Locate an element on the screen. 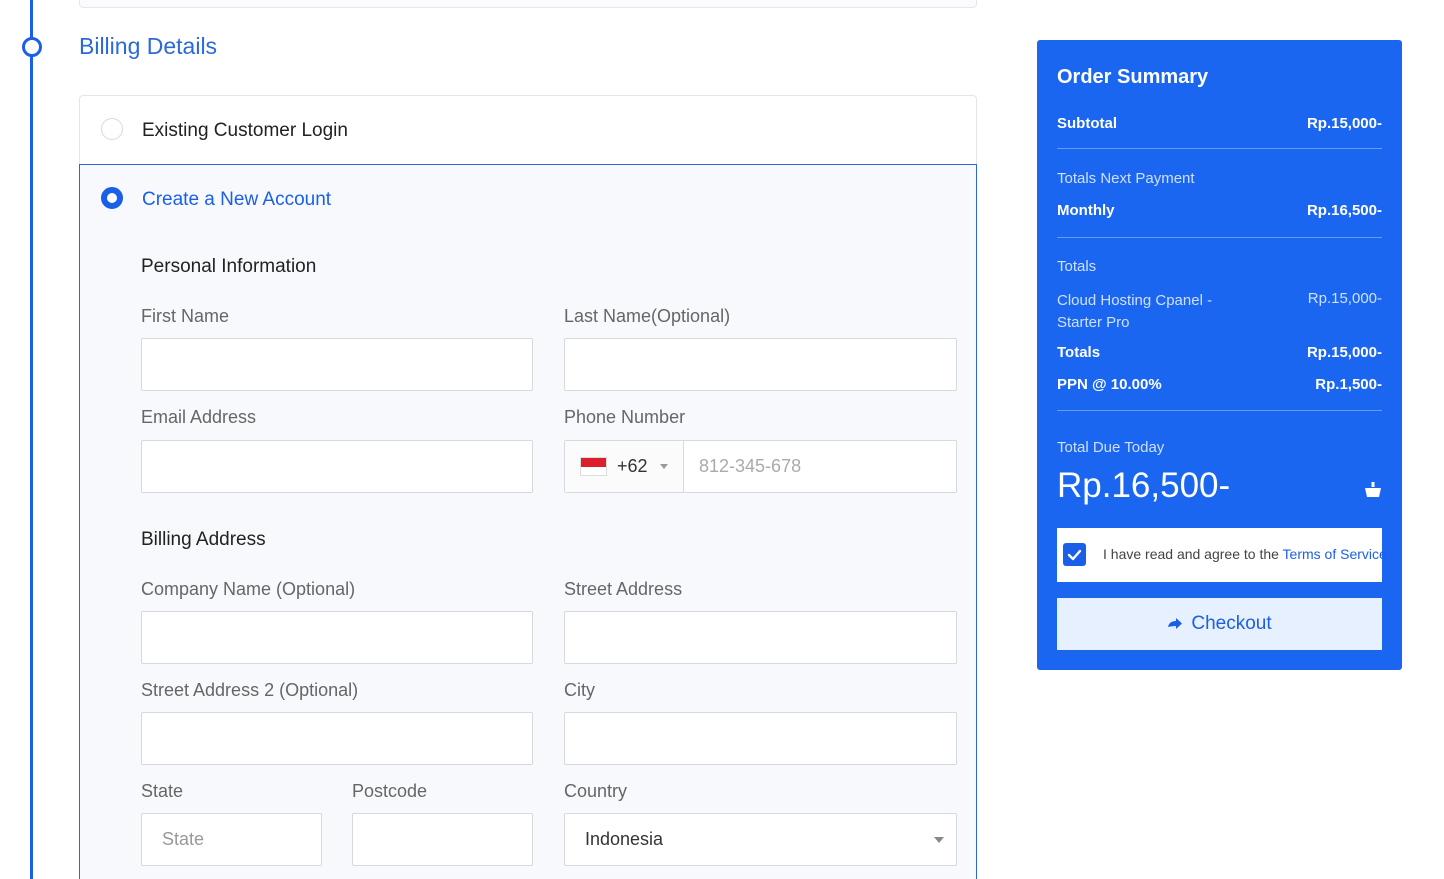 The height and width of the screenshot is (879, 1444). totals-header: Totals is located at coordinates (1077, 266).